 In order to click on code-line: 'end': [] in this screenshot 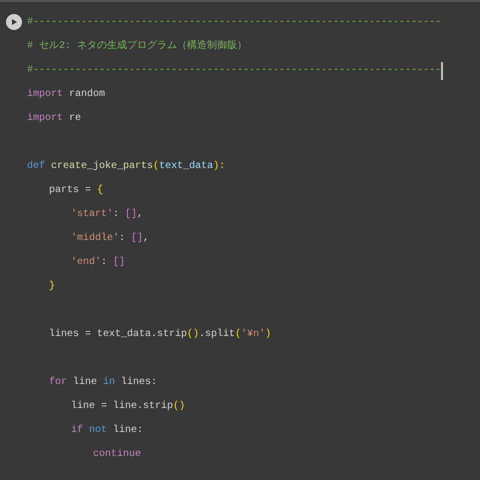, I will do `click(98, 263)`.